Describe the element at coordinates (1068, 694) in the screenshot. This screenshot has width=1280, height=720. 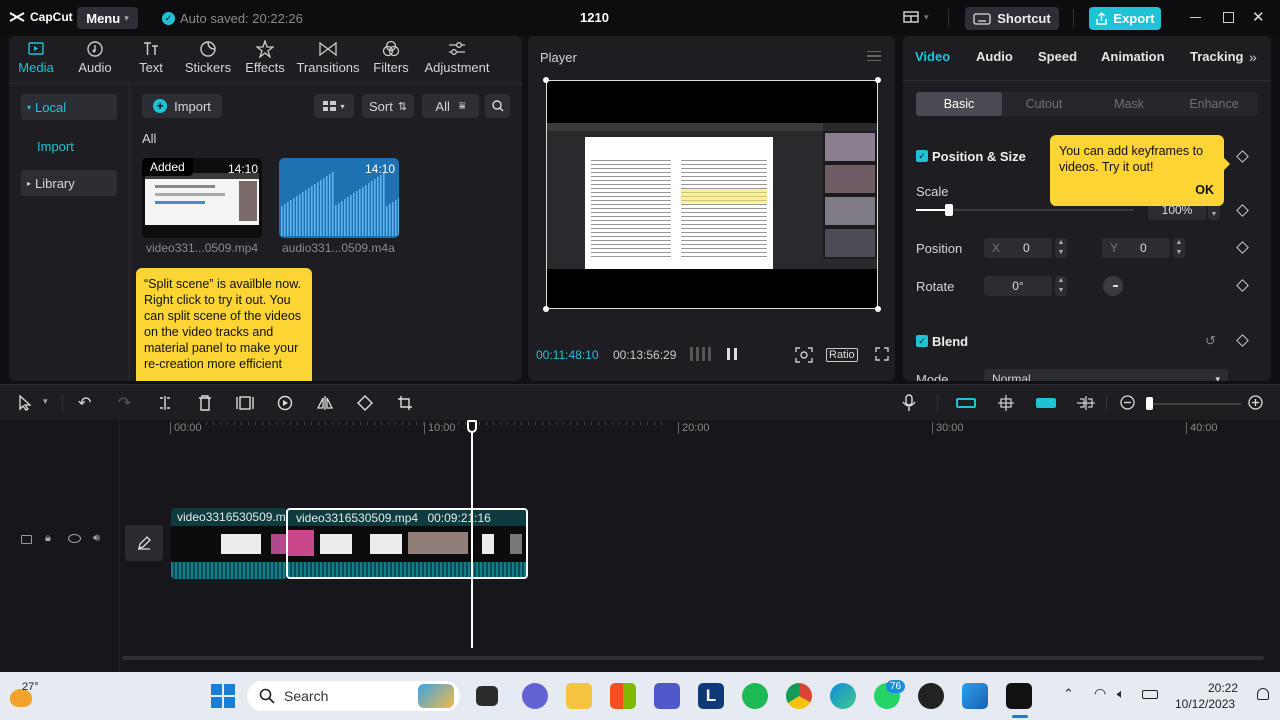
I see `chevron-up-icon: ⌃` at that location.